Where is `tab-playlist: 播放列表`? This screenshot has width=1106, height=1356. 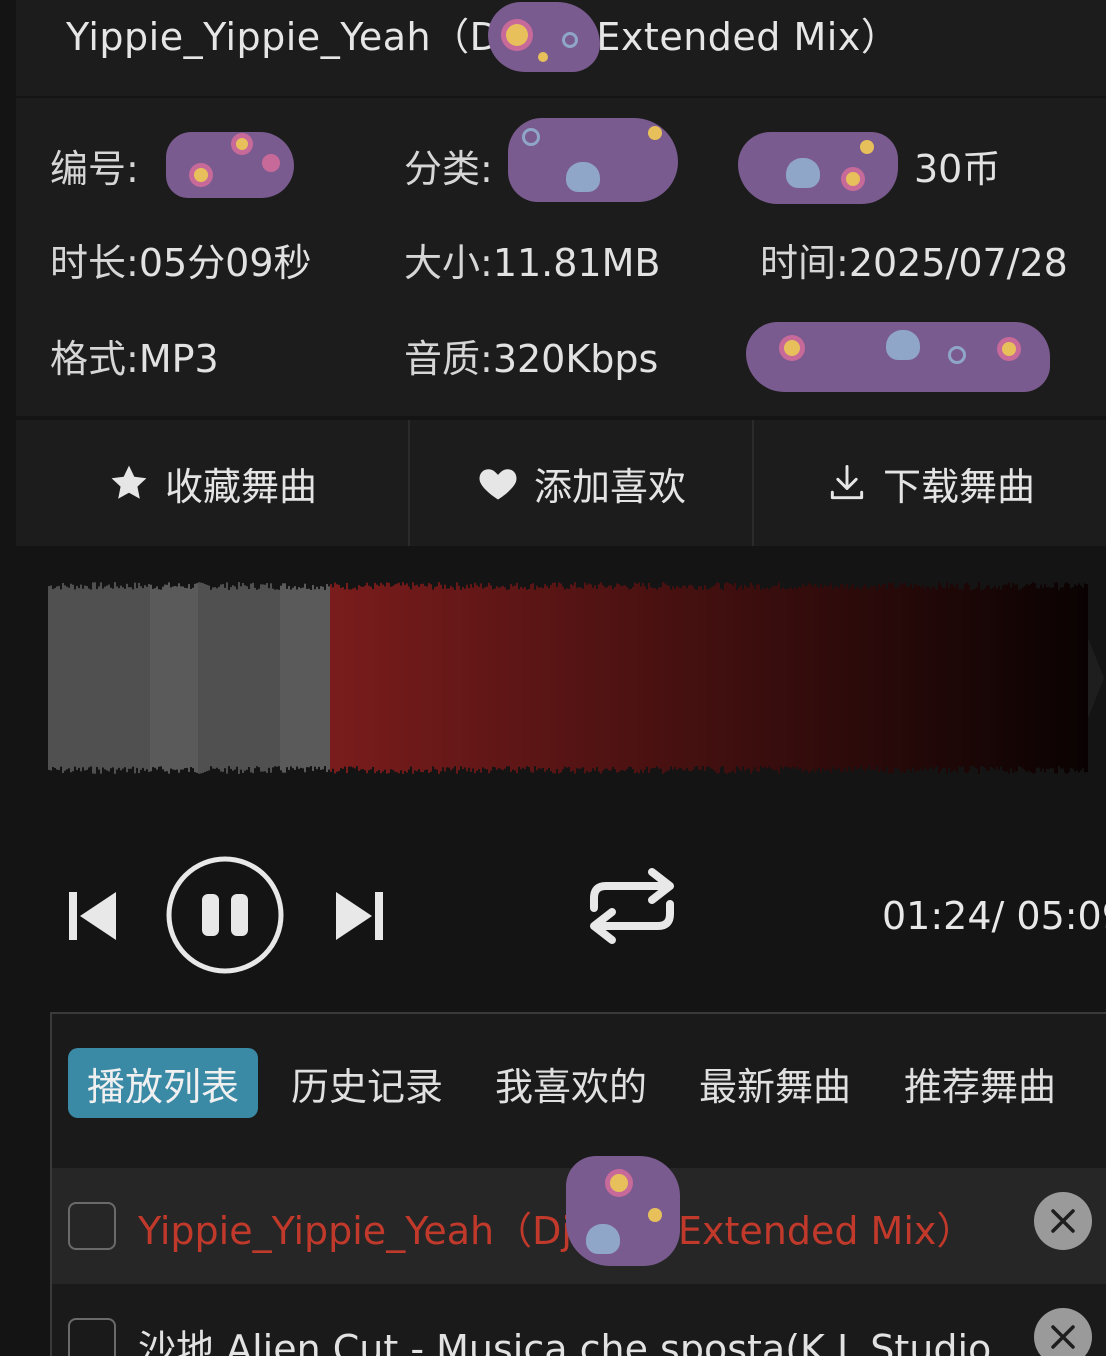
tab-playlist: 播放列表 is located at coordinates (163, 1083).